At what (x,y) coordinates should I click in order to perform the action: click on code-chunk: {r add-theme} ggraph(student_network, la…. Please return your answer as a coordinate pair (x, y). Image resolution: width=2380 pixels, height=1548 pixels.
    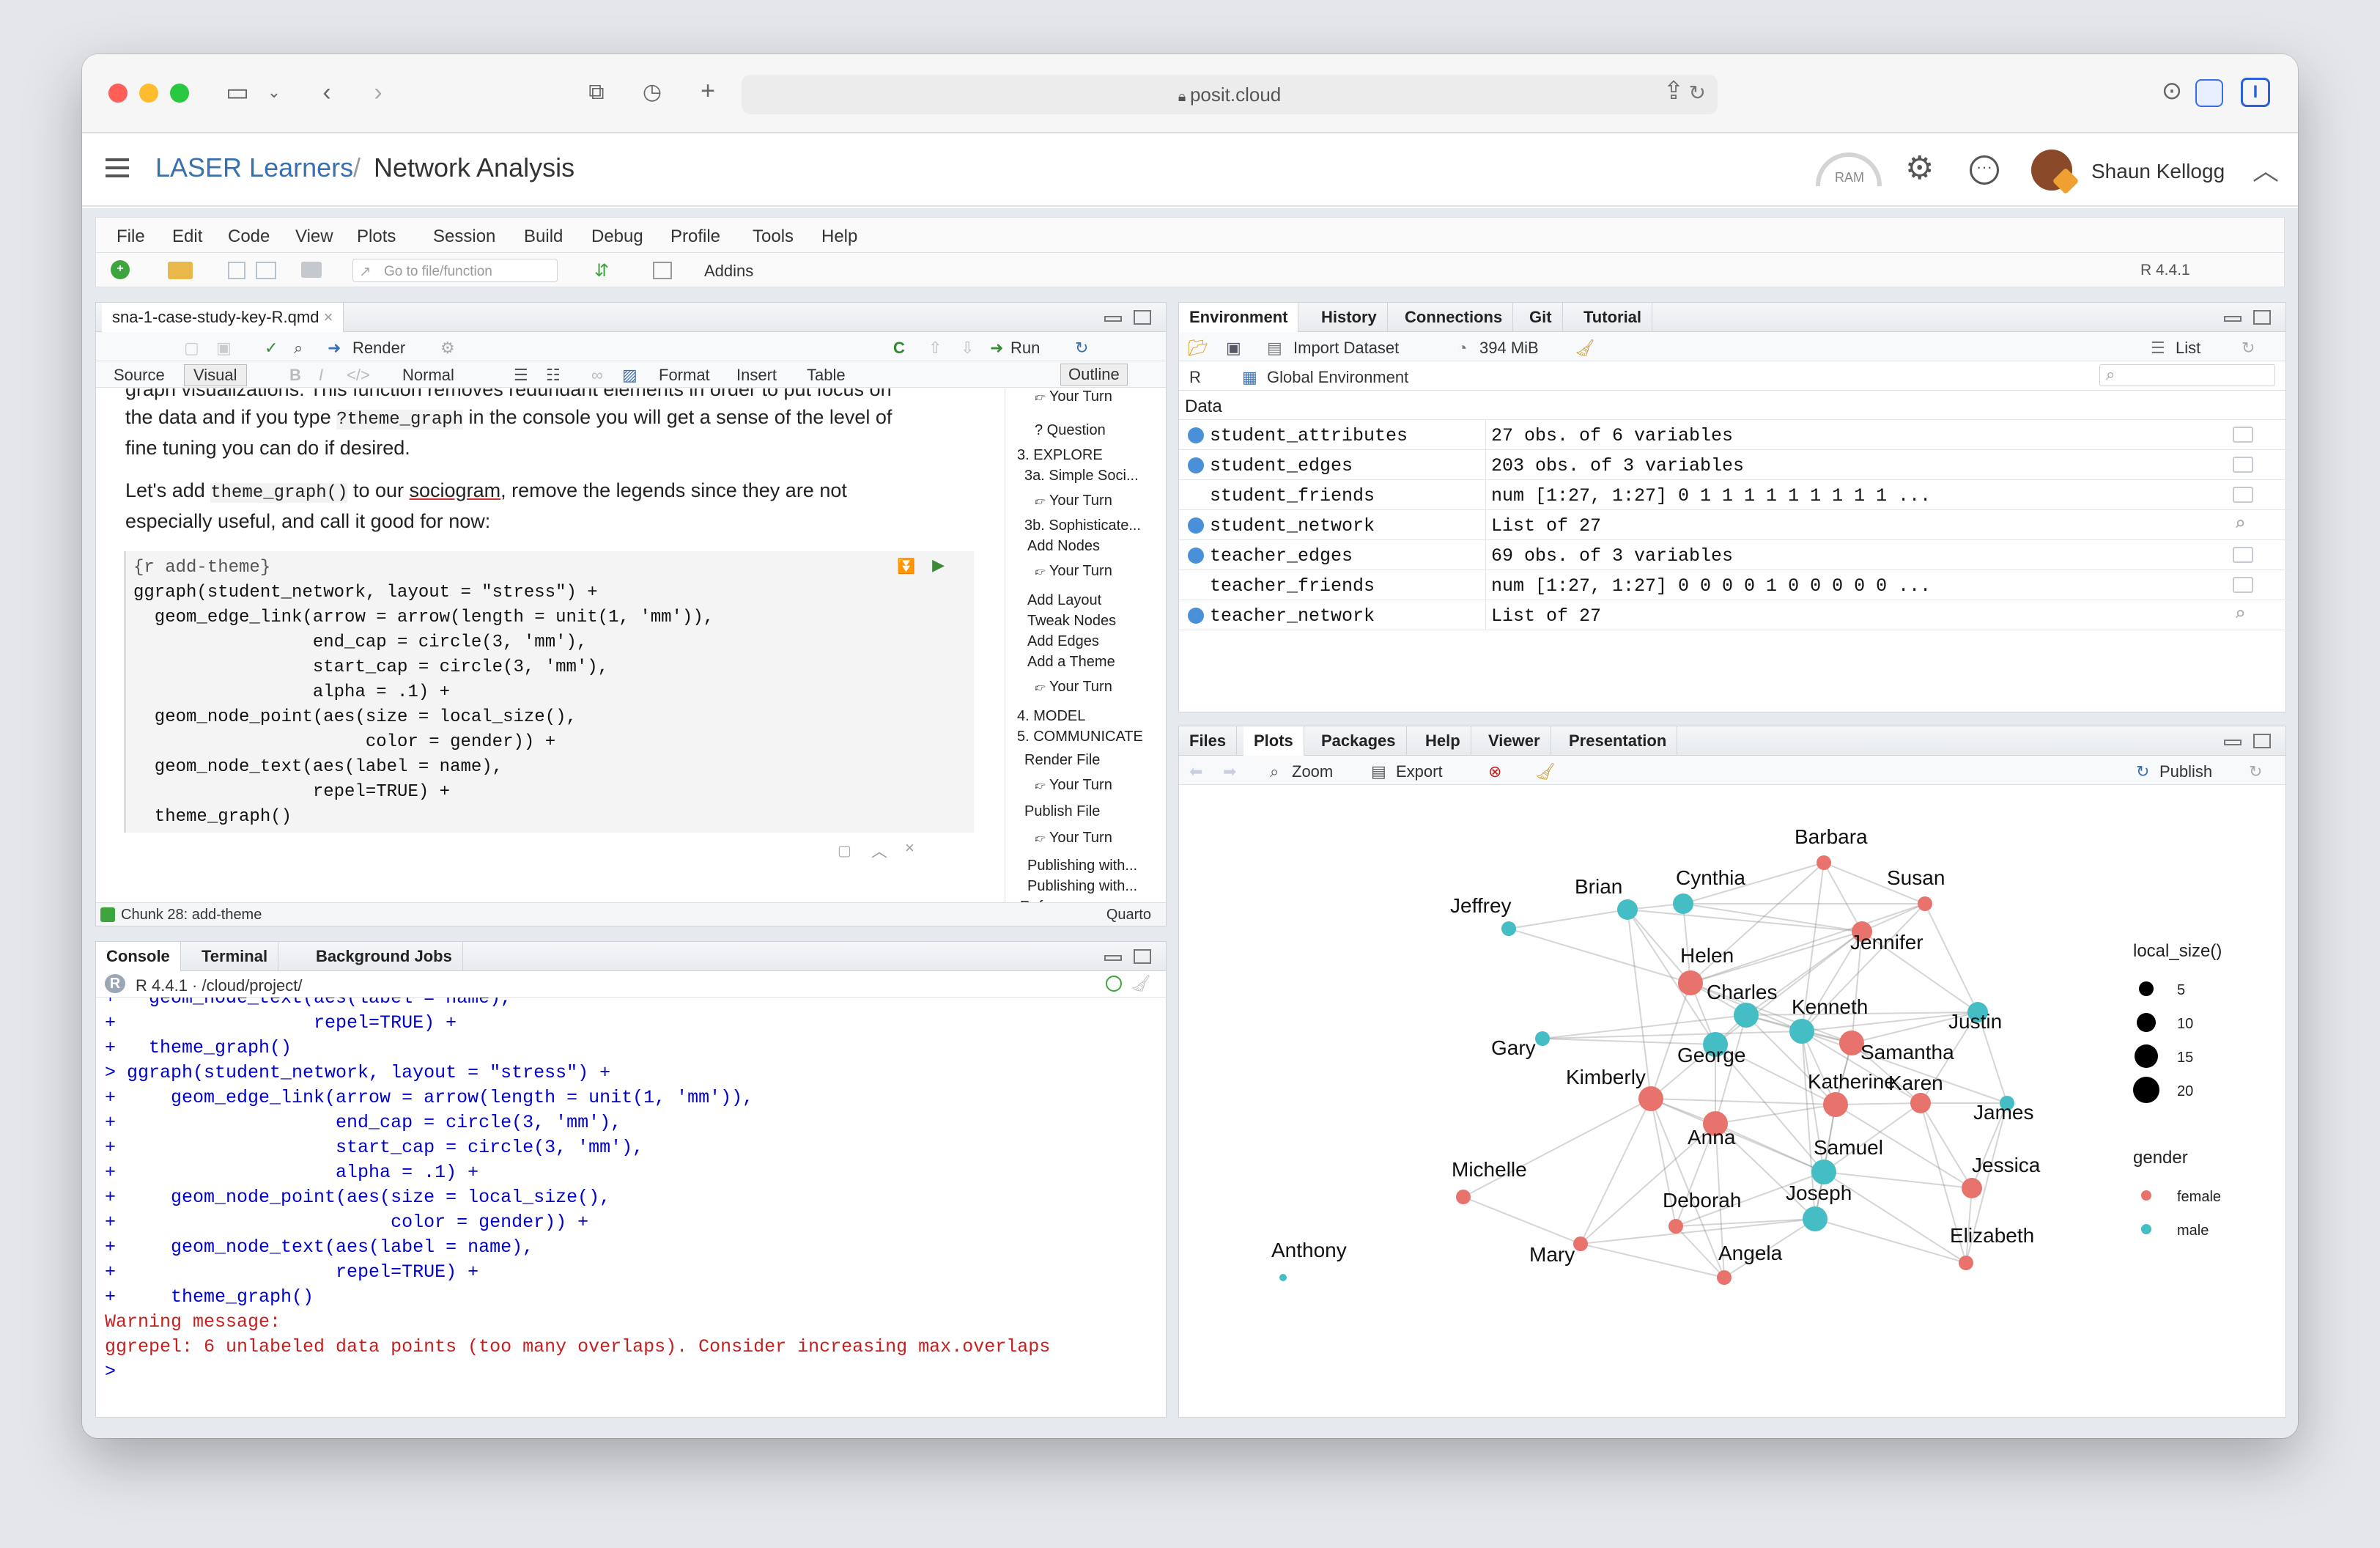
    Looking at the image, I should click on (549, 692).